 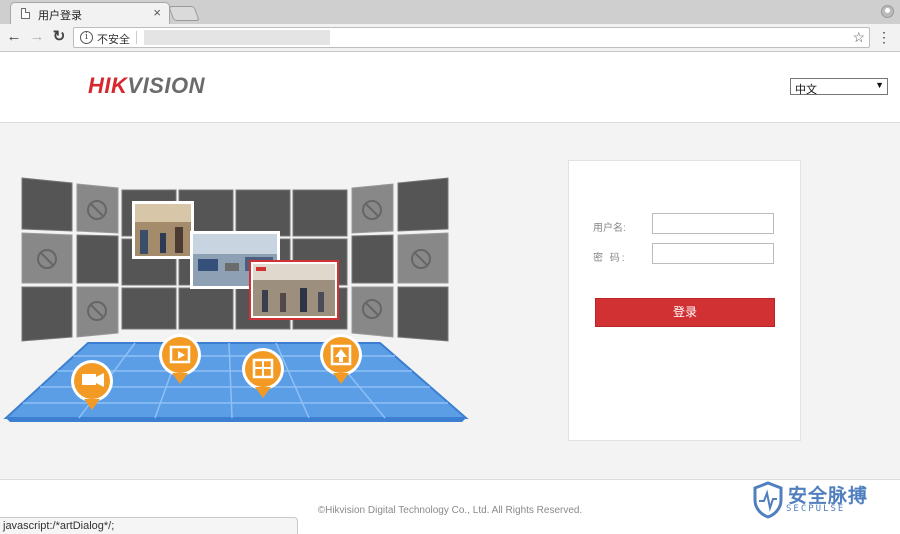 I want to click on camera-feed-3-selected, so click(x=294, y=290).